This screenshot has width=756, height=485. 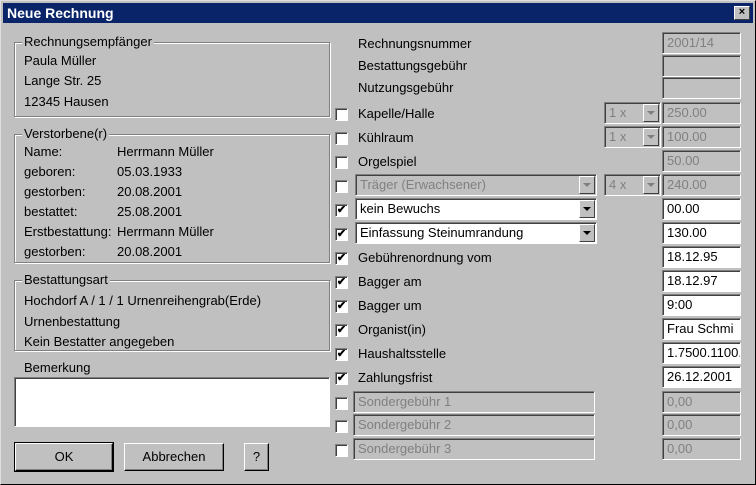 I want to click on orgelspiel-label: Orgelspiel, so click(x=387, y=161).